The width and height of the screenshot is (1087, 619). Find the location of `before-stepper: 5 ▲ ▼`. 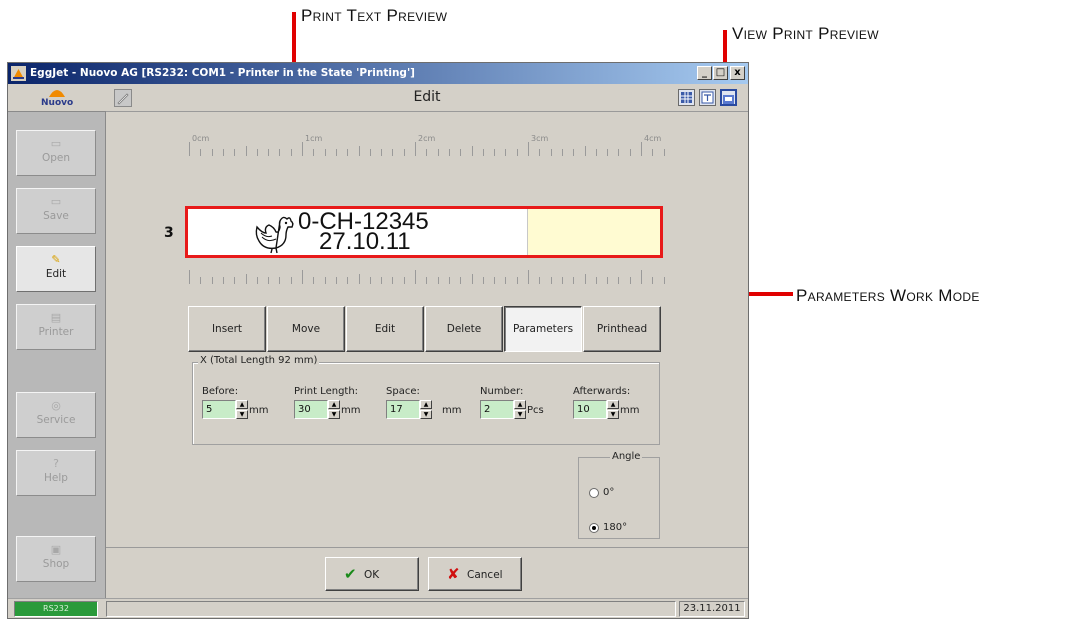

before-stepper: 5 ▲ ▼ is located at coordinates (225, 409).